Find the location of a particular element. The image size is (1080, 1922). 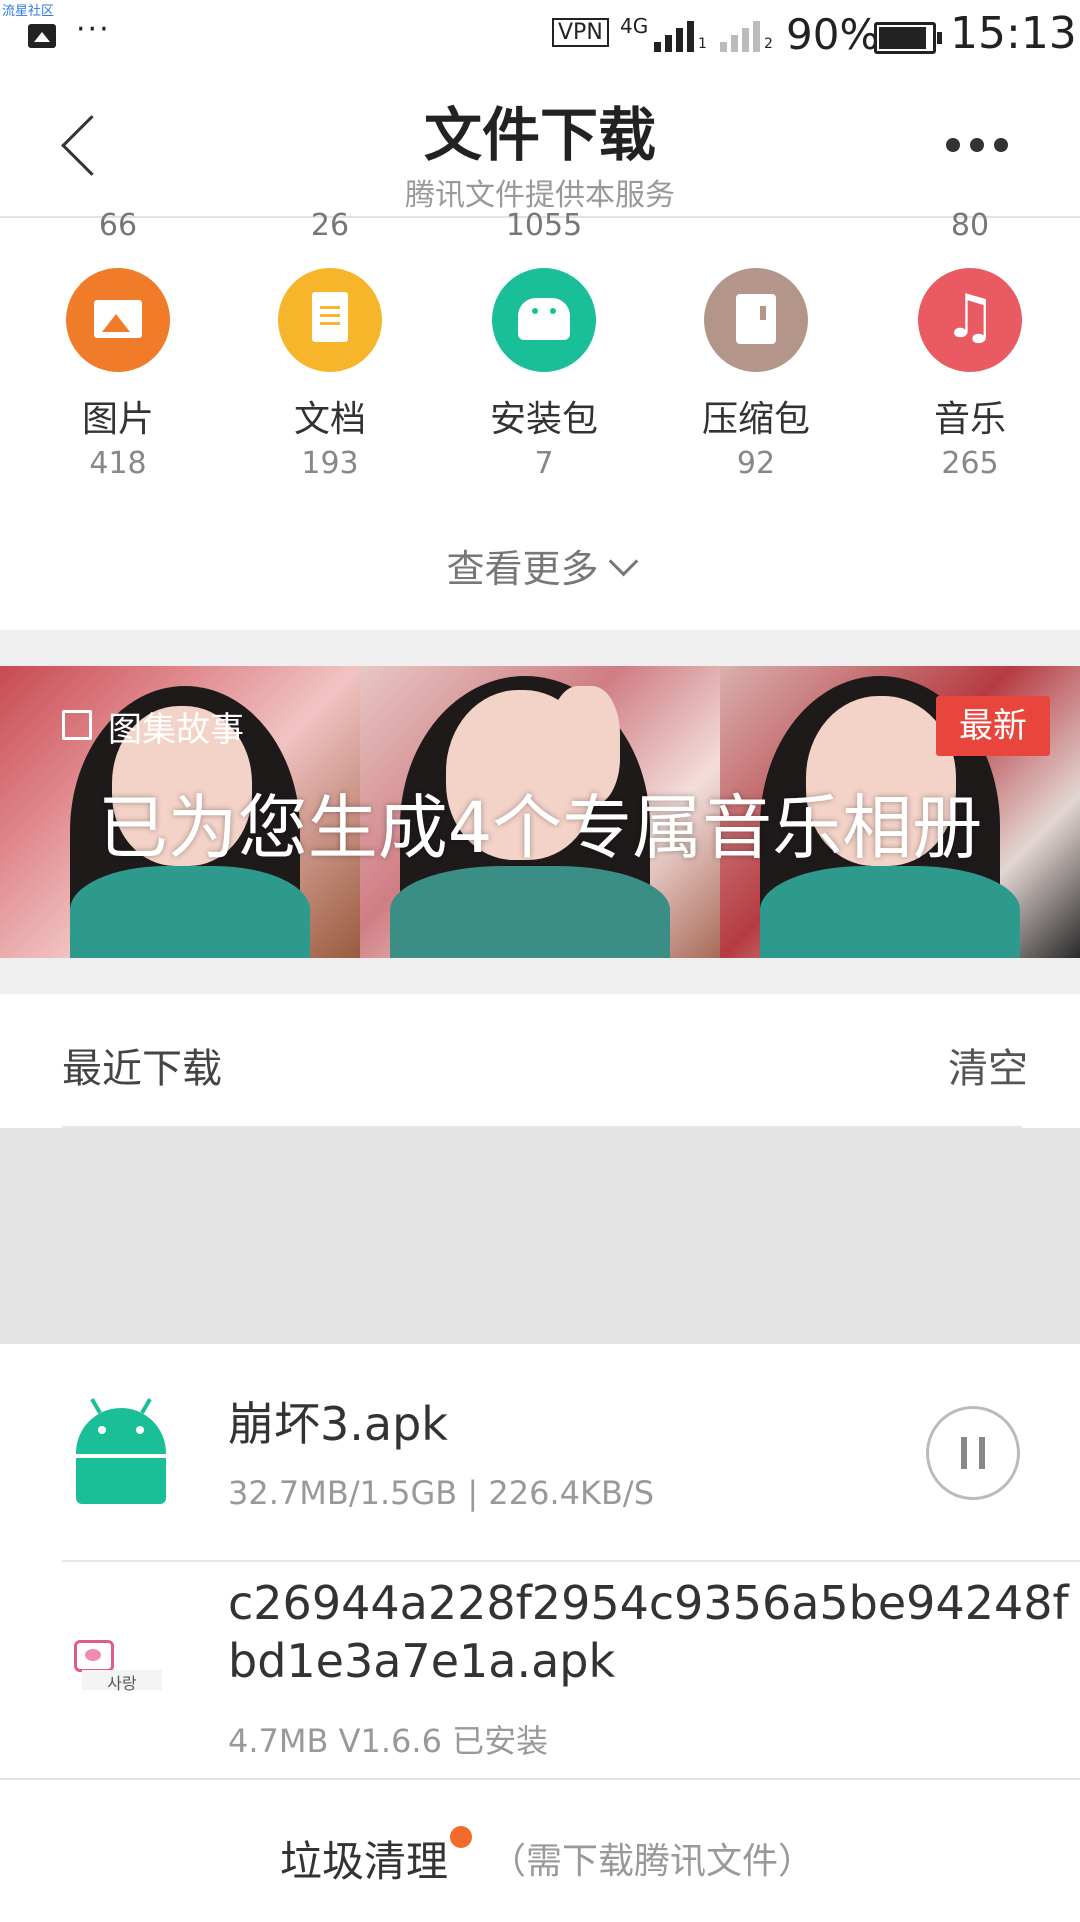

category-label: 压缩包 is located at coordinates (755, 419).